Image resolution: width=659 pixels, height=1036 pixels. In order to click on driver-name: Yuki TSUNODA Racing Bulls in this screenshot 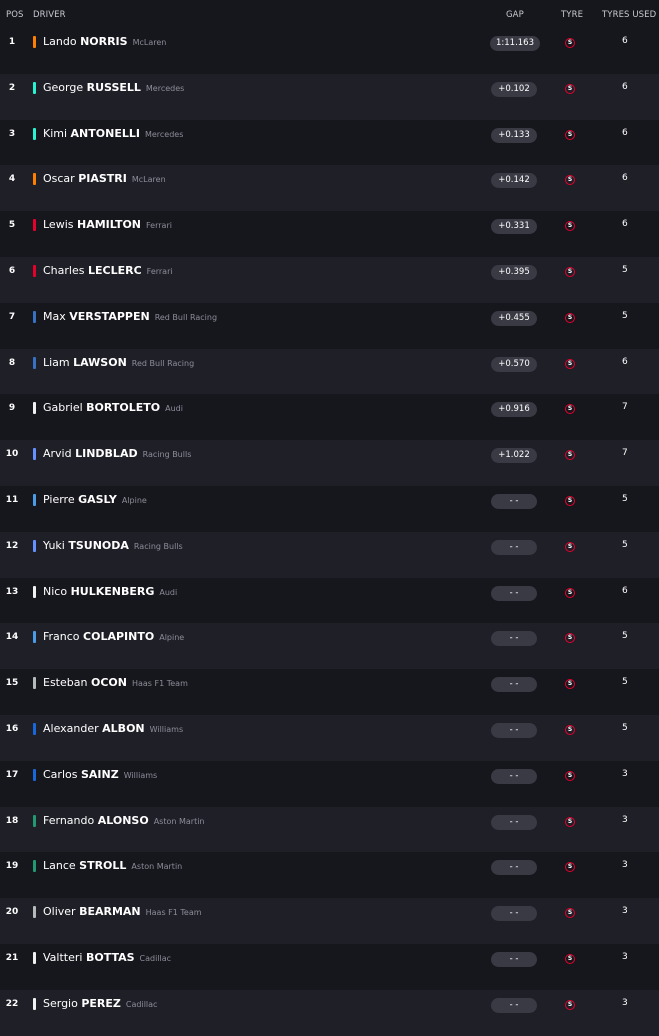, I will do `click(113, 545)`.